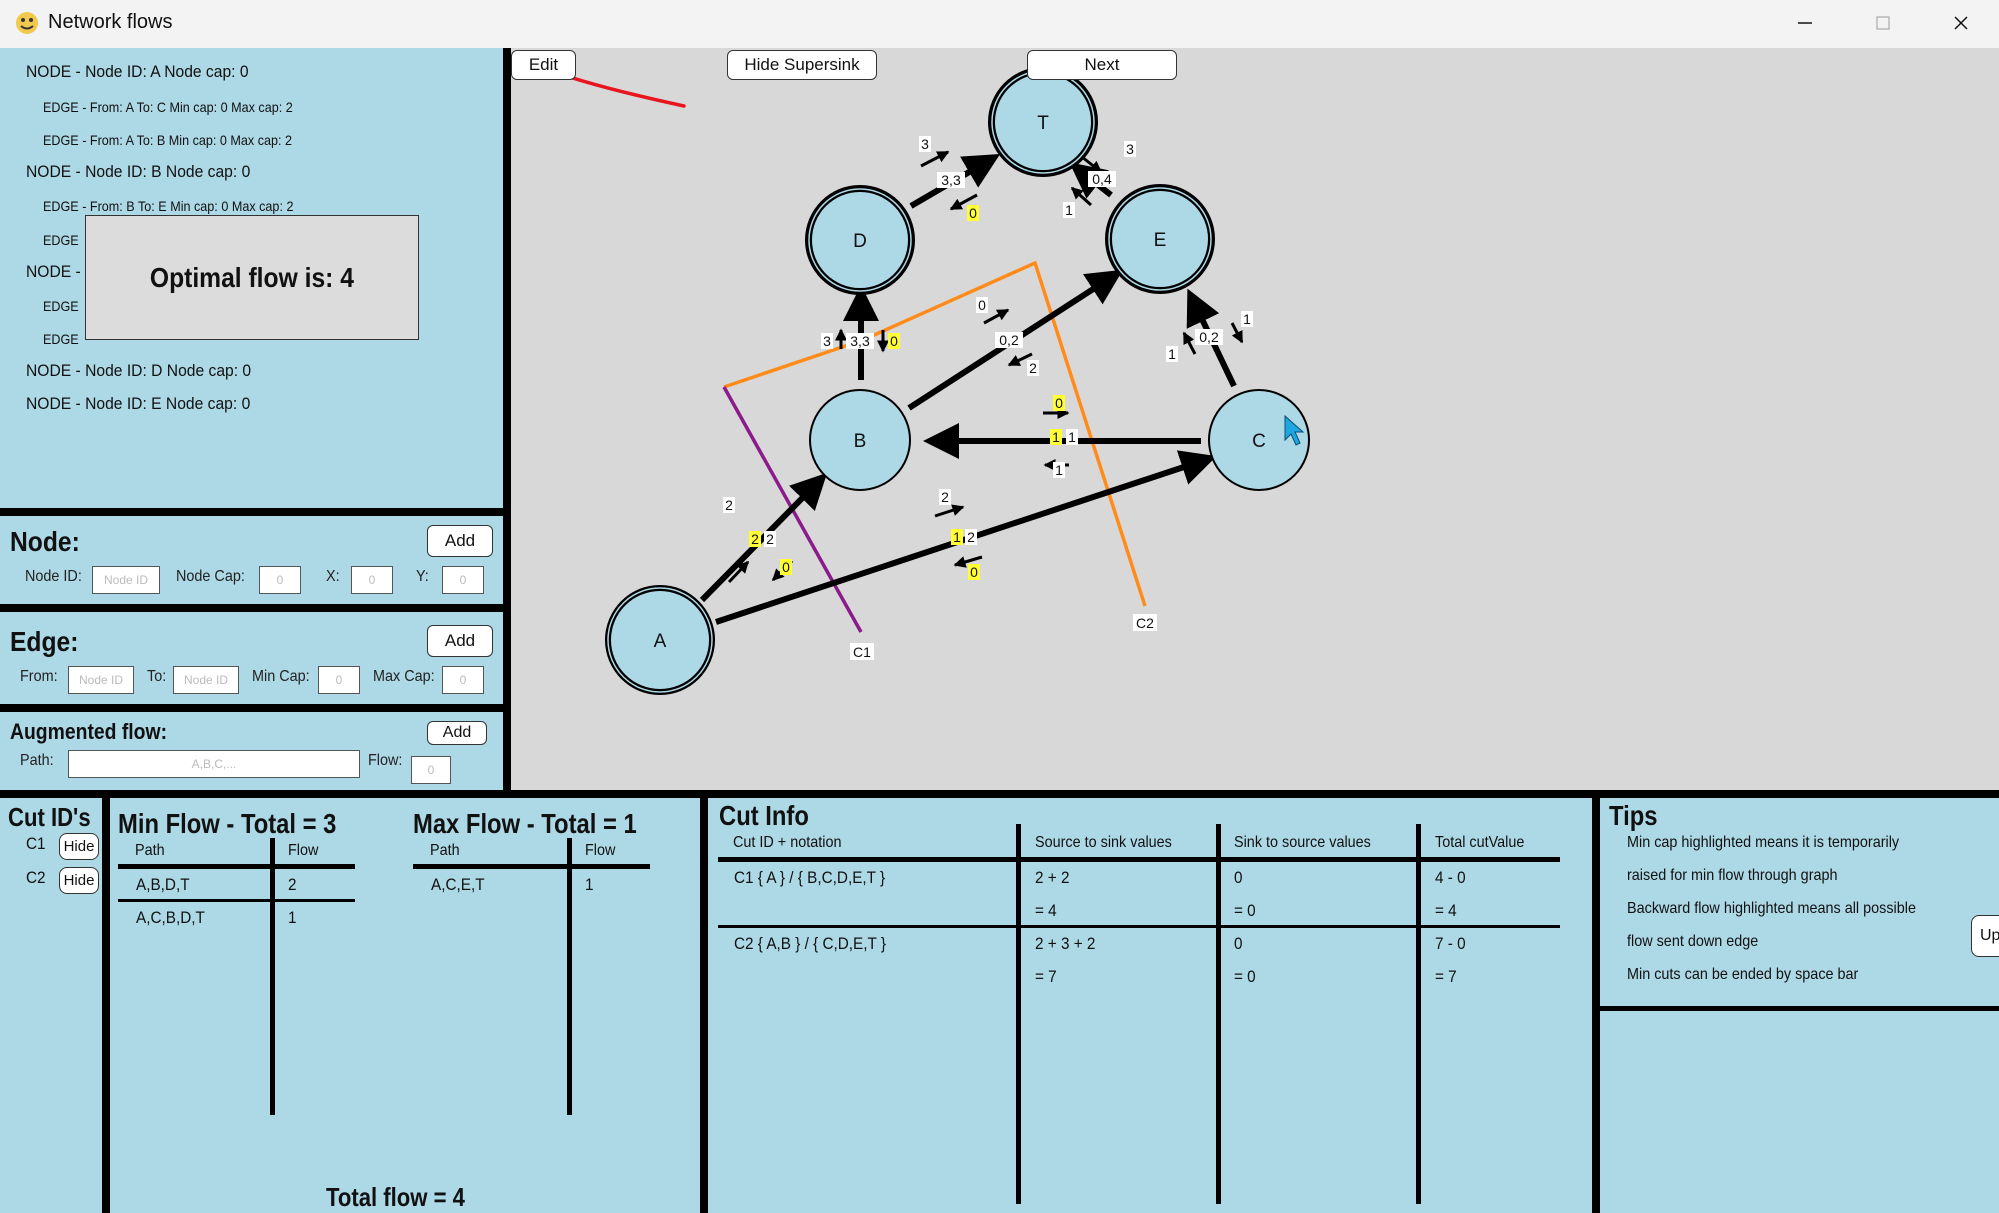 This screenshot has height=1213, width=1999. Describe the element at coordinates (431, 770) in the screenshot. I see `flow-input: 0` at that location.